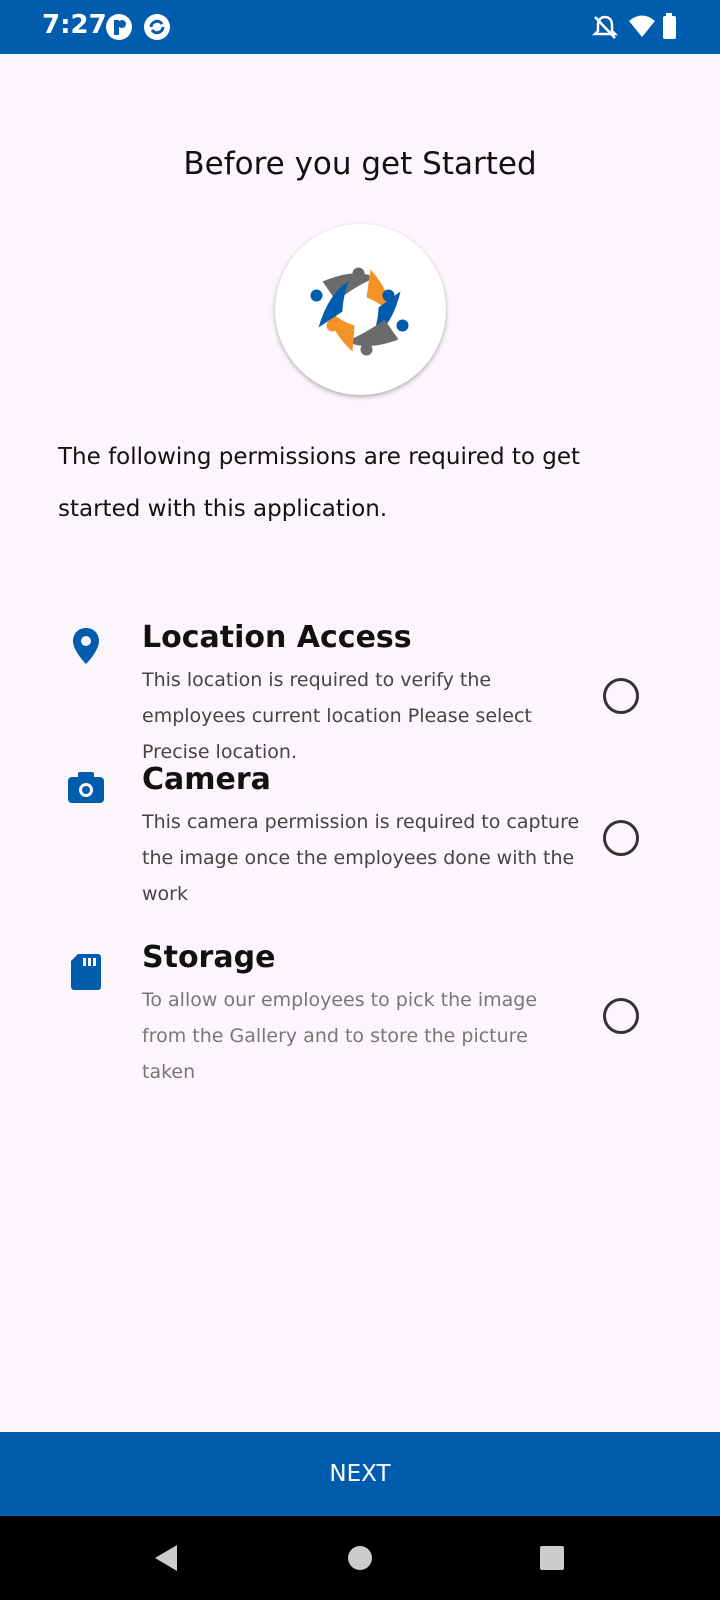 This screenshot has width=720, height=1600. Describe the element at coordinates (74, 25) in the screenshot. I see `status-time: 7:27` at that location.